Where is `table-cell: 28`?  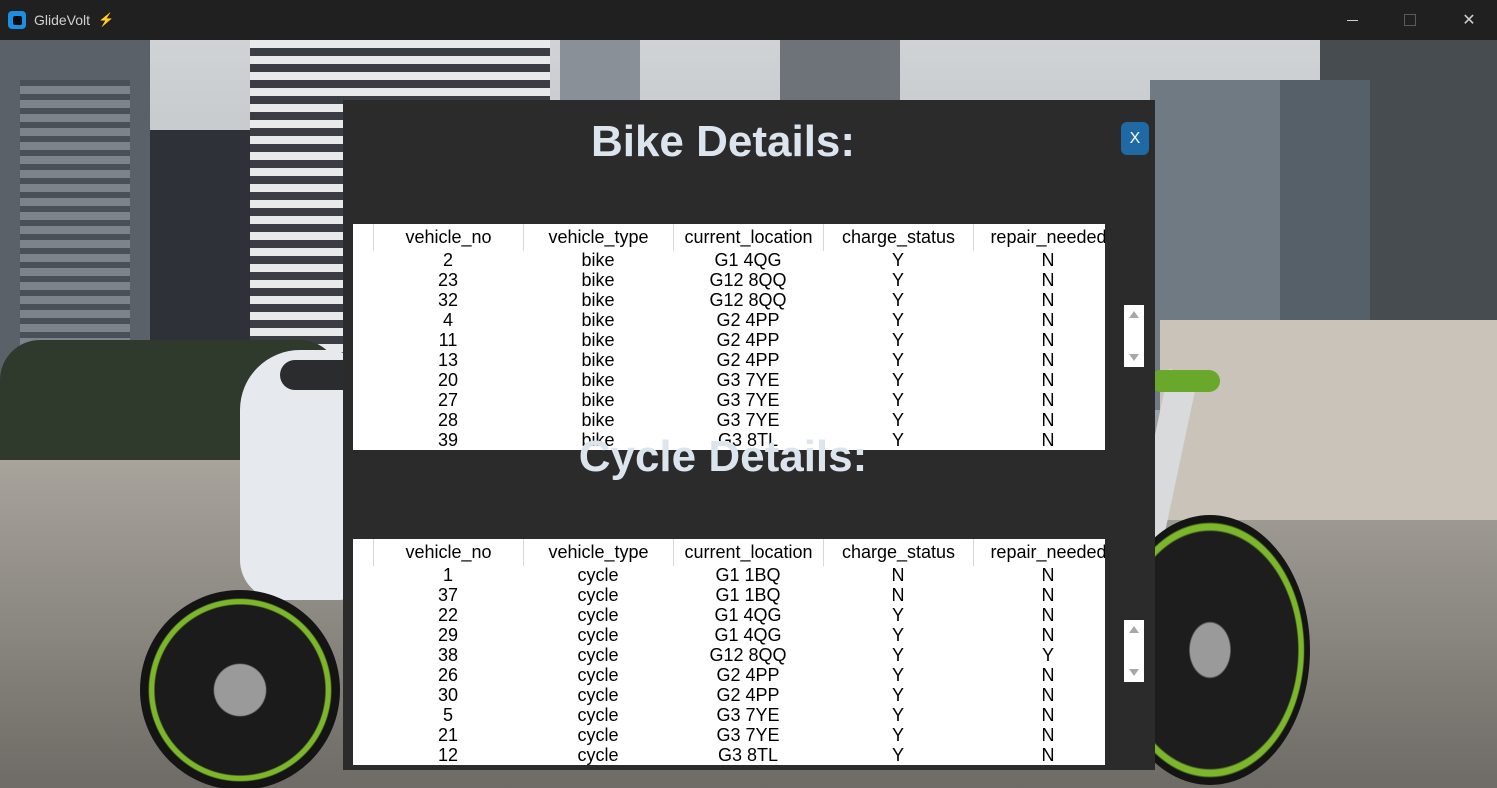
table-cell: 28 is located at coordinates (448, 420).